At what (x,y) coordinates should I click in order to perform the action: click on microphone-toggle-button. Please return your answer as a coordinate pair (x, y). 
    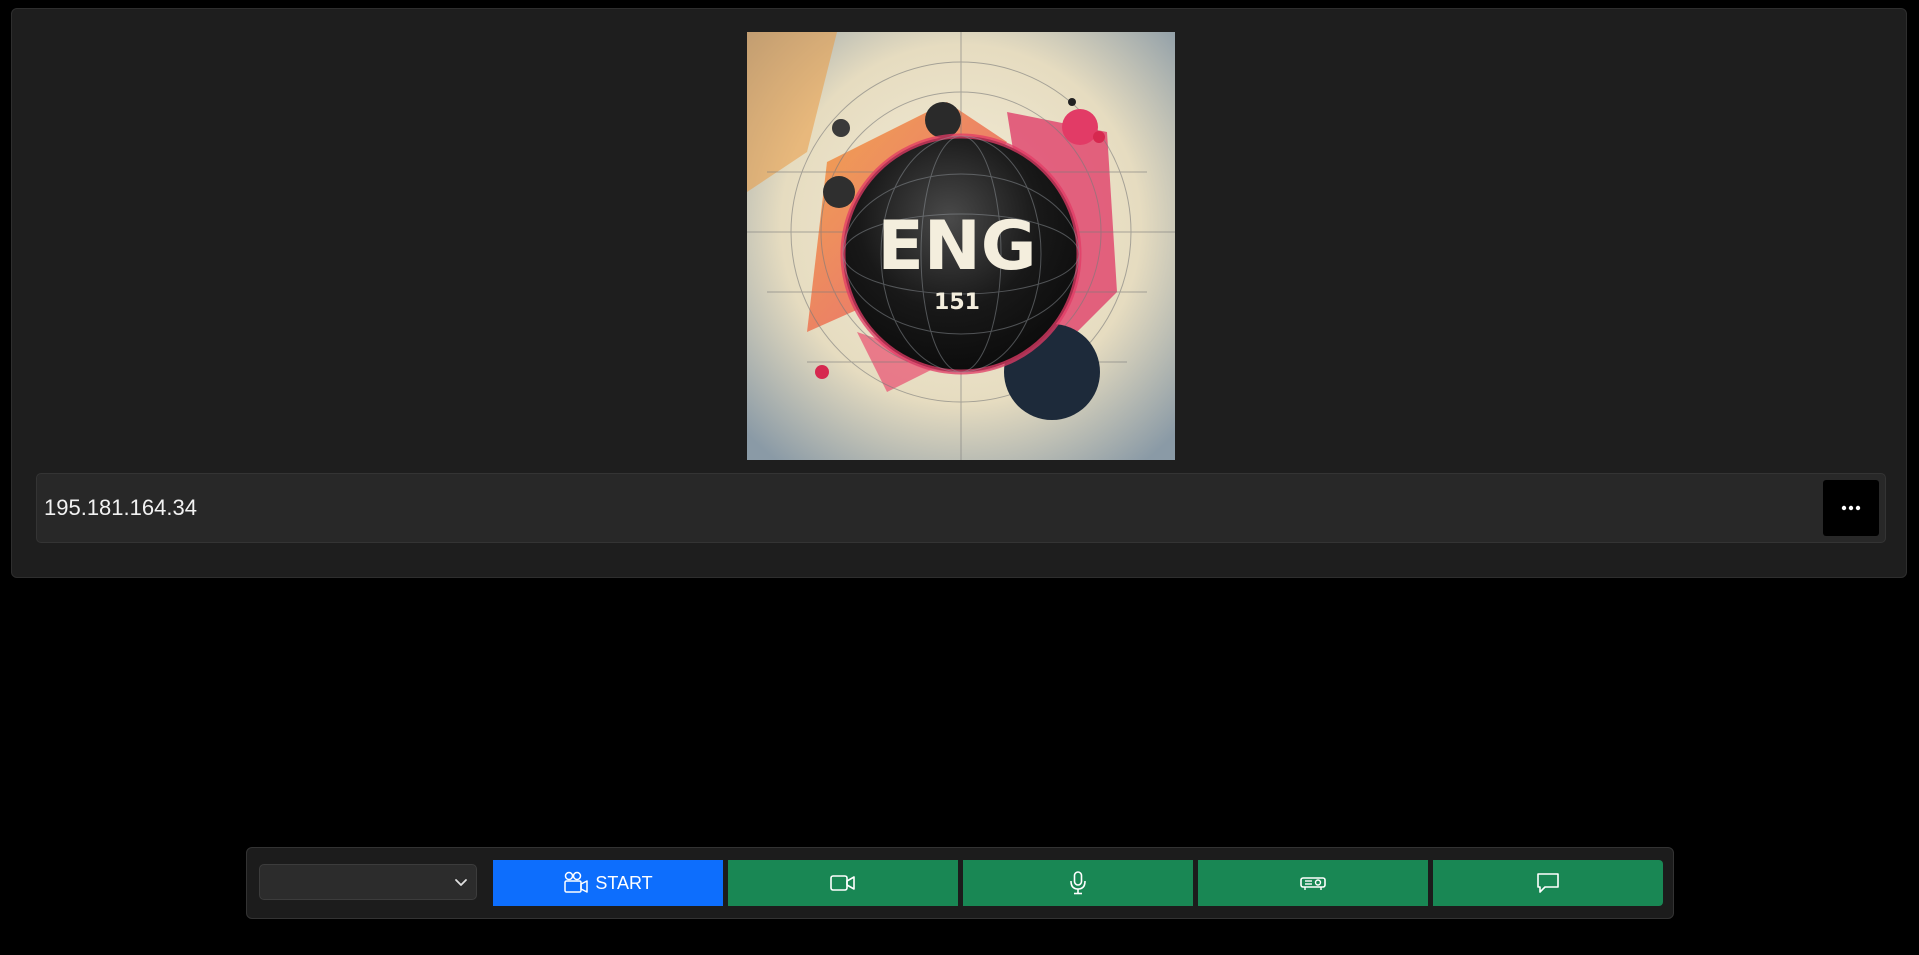
    Looking at the image, I should click on (1078, 883).